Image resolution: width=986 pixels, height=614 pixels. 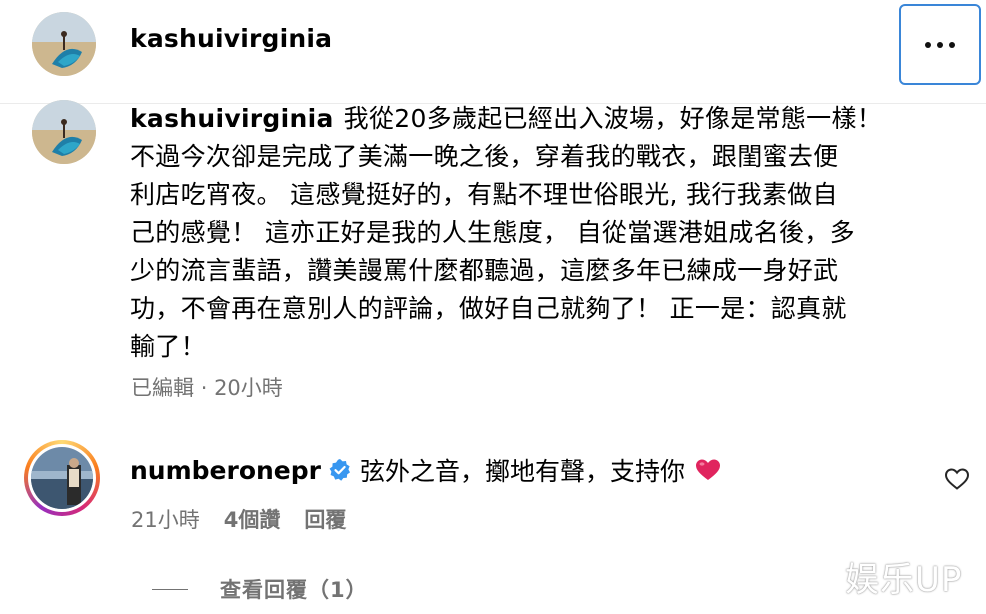 I want to click on comment-time: 21小時, so click(x=165, y=520).